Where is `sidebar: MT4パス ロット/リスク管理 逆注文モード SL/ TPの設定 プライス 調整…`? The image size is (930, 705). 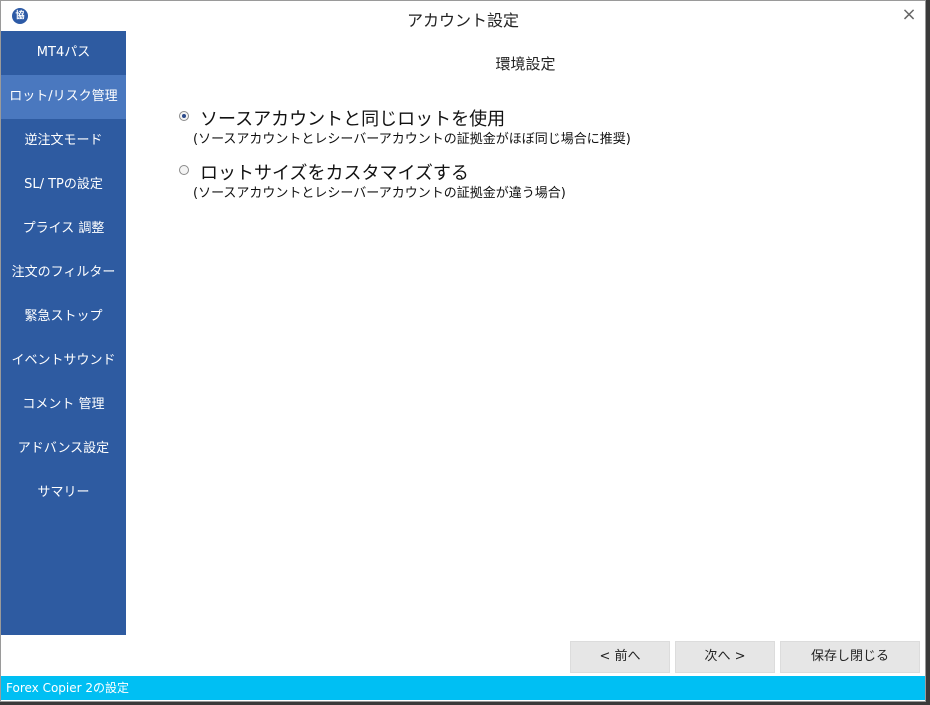
sidebar: MT4パス ロット/リスク管理 逆注文モード SL/ TPの設定 プライス 調整… is located at coordinates (63, 333).